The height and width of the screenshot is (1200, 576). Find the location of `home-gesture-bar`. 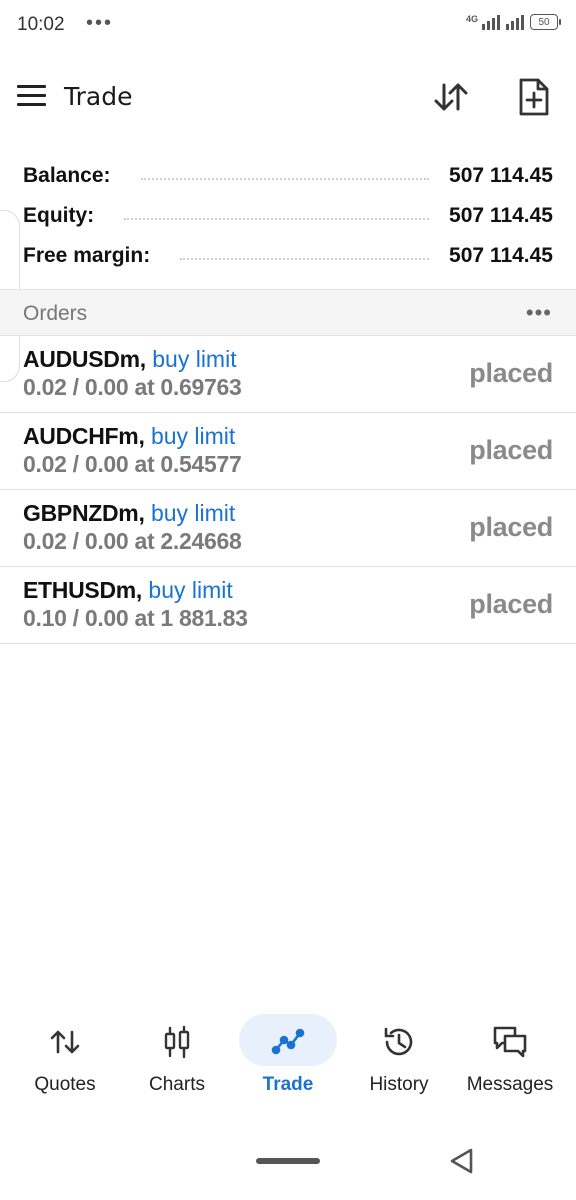

home-gesture-bar is located at coordinates (288, 1161).